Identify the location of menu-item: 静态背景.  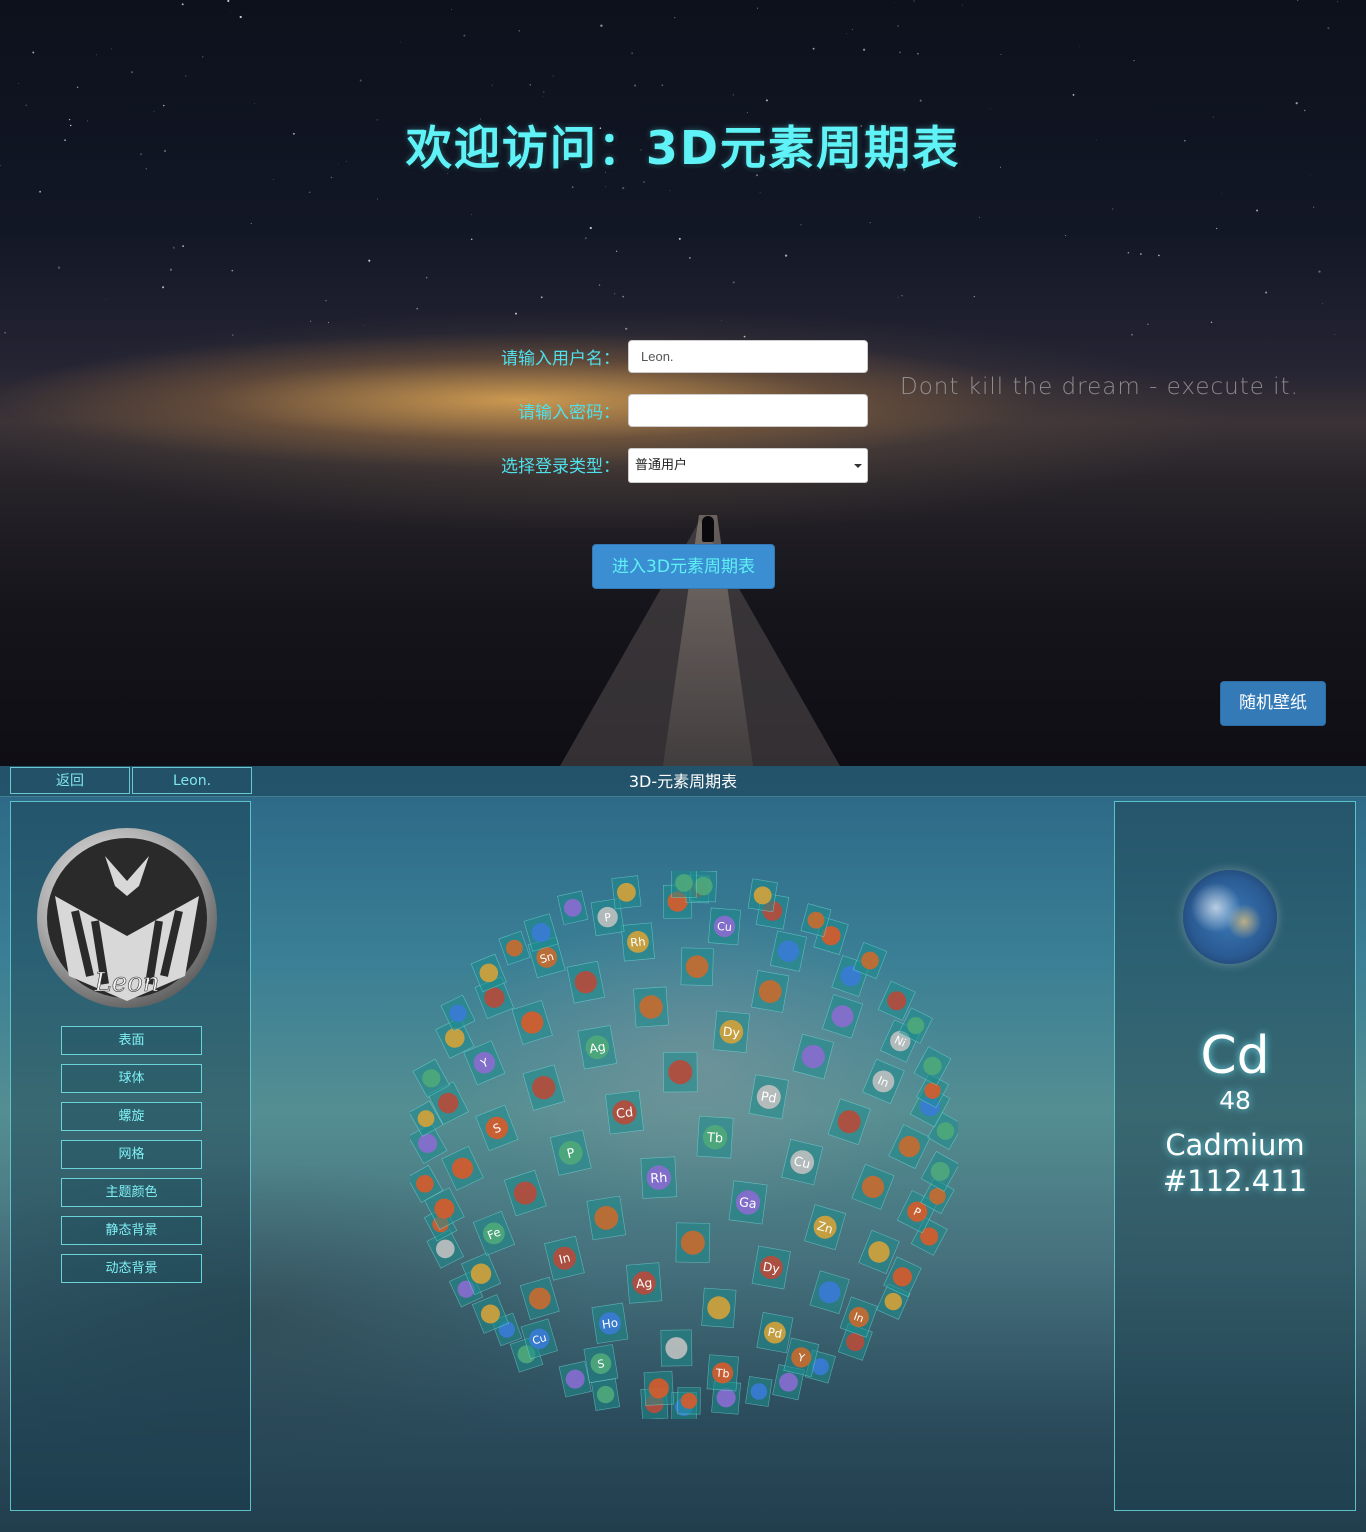
(131, 1230).